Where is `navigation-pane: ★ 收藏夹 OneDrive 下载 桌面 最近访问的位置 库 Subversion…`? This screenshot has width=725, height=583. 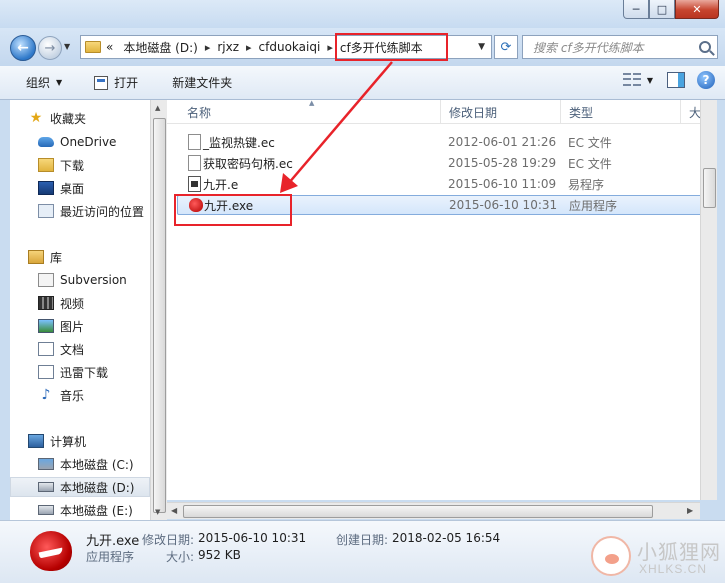
navigation-pane: ★ 收藏夹 OneDrive 下载 桌面 最近访问的位置 库 Subversion… is located at coordinates (80, 310).